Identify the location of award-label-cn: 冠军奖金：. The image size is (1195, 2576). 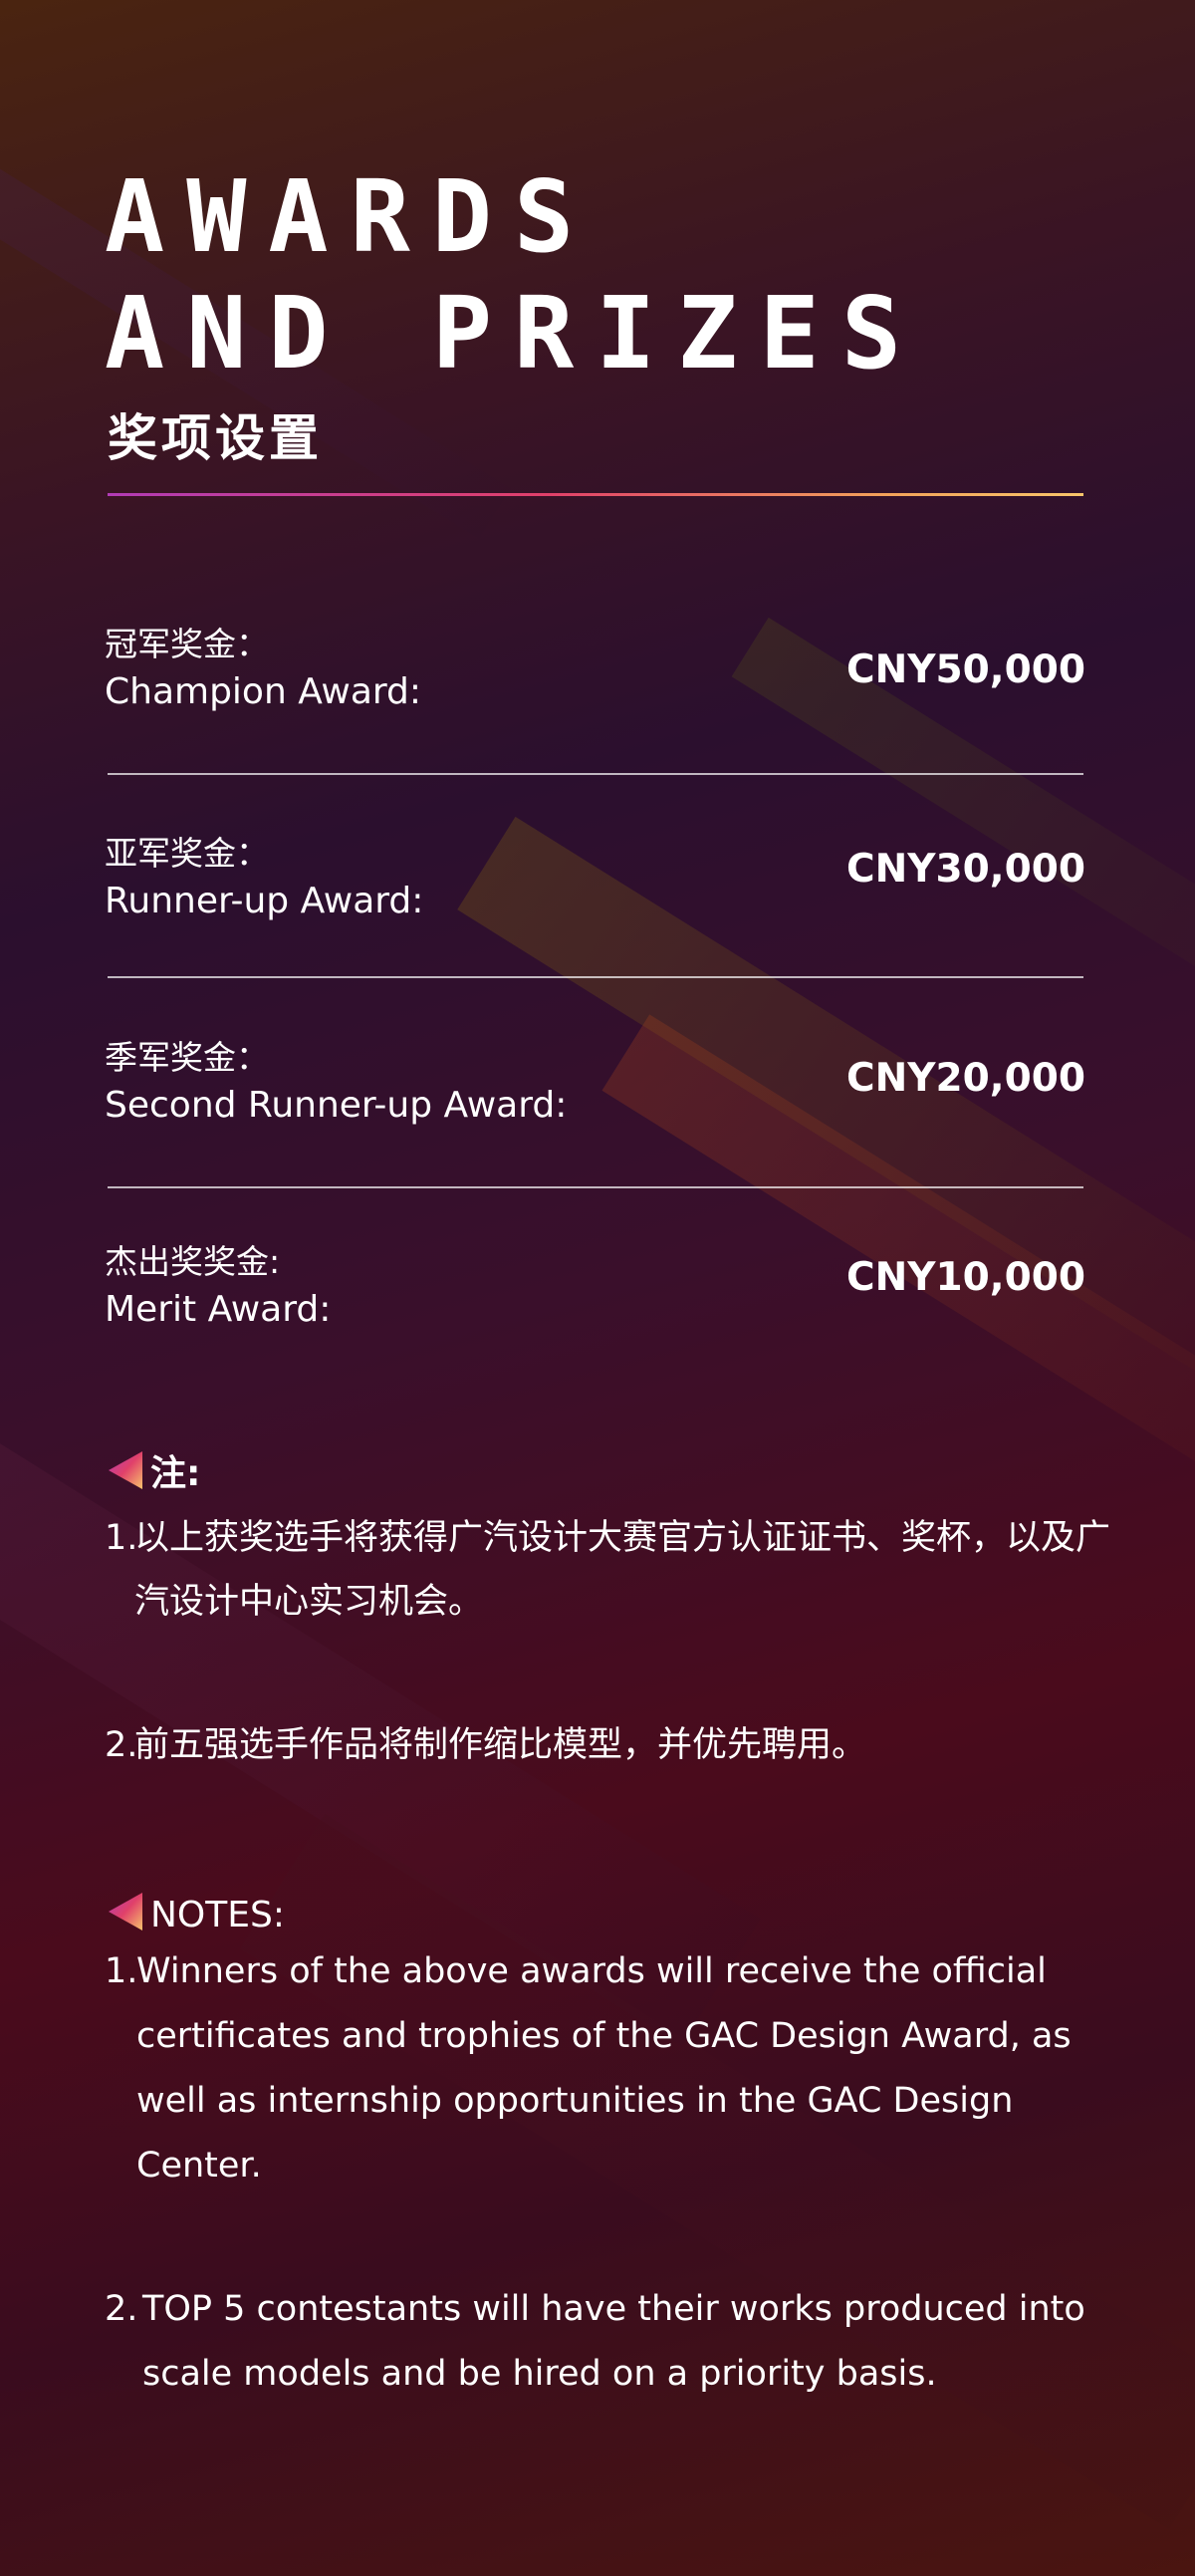
(187, 644).